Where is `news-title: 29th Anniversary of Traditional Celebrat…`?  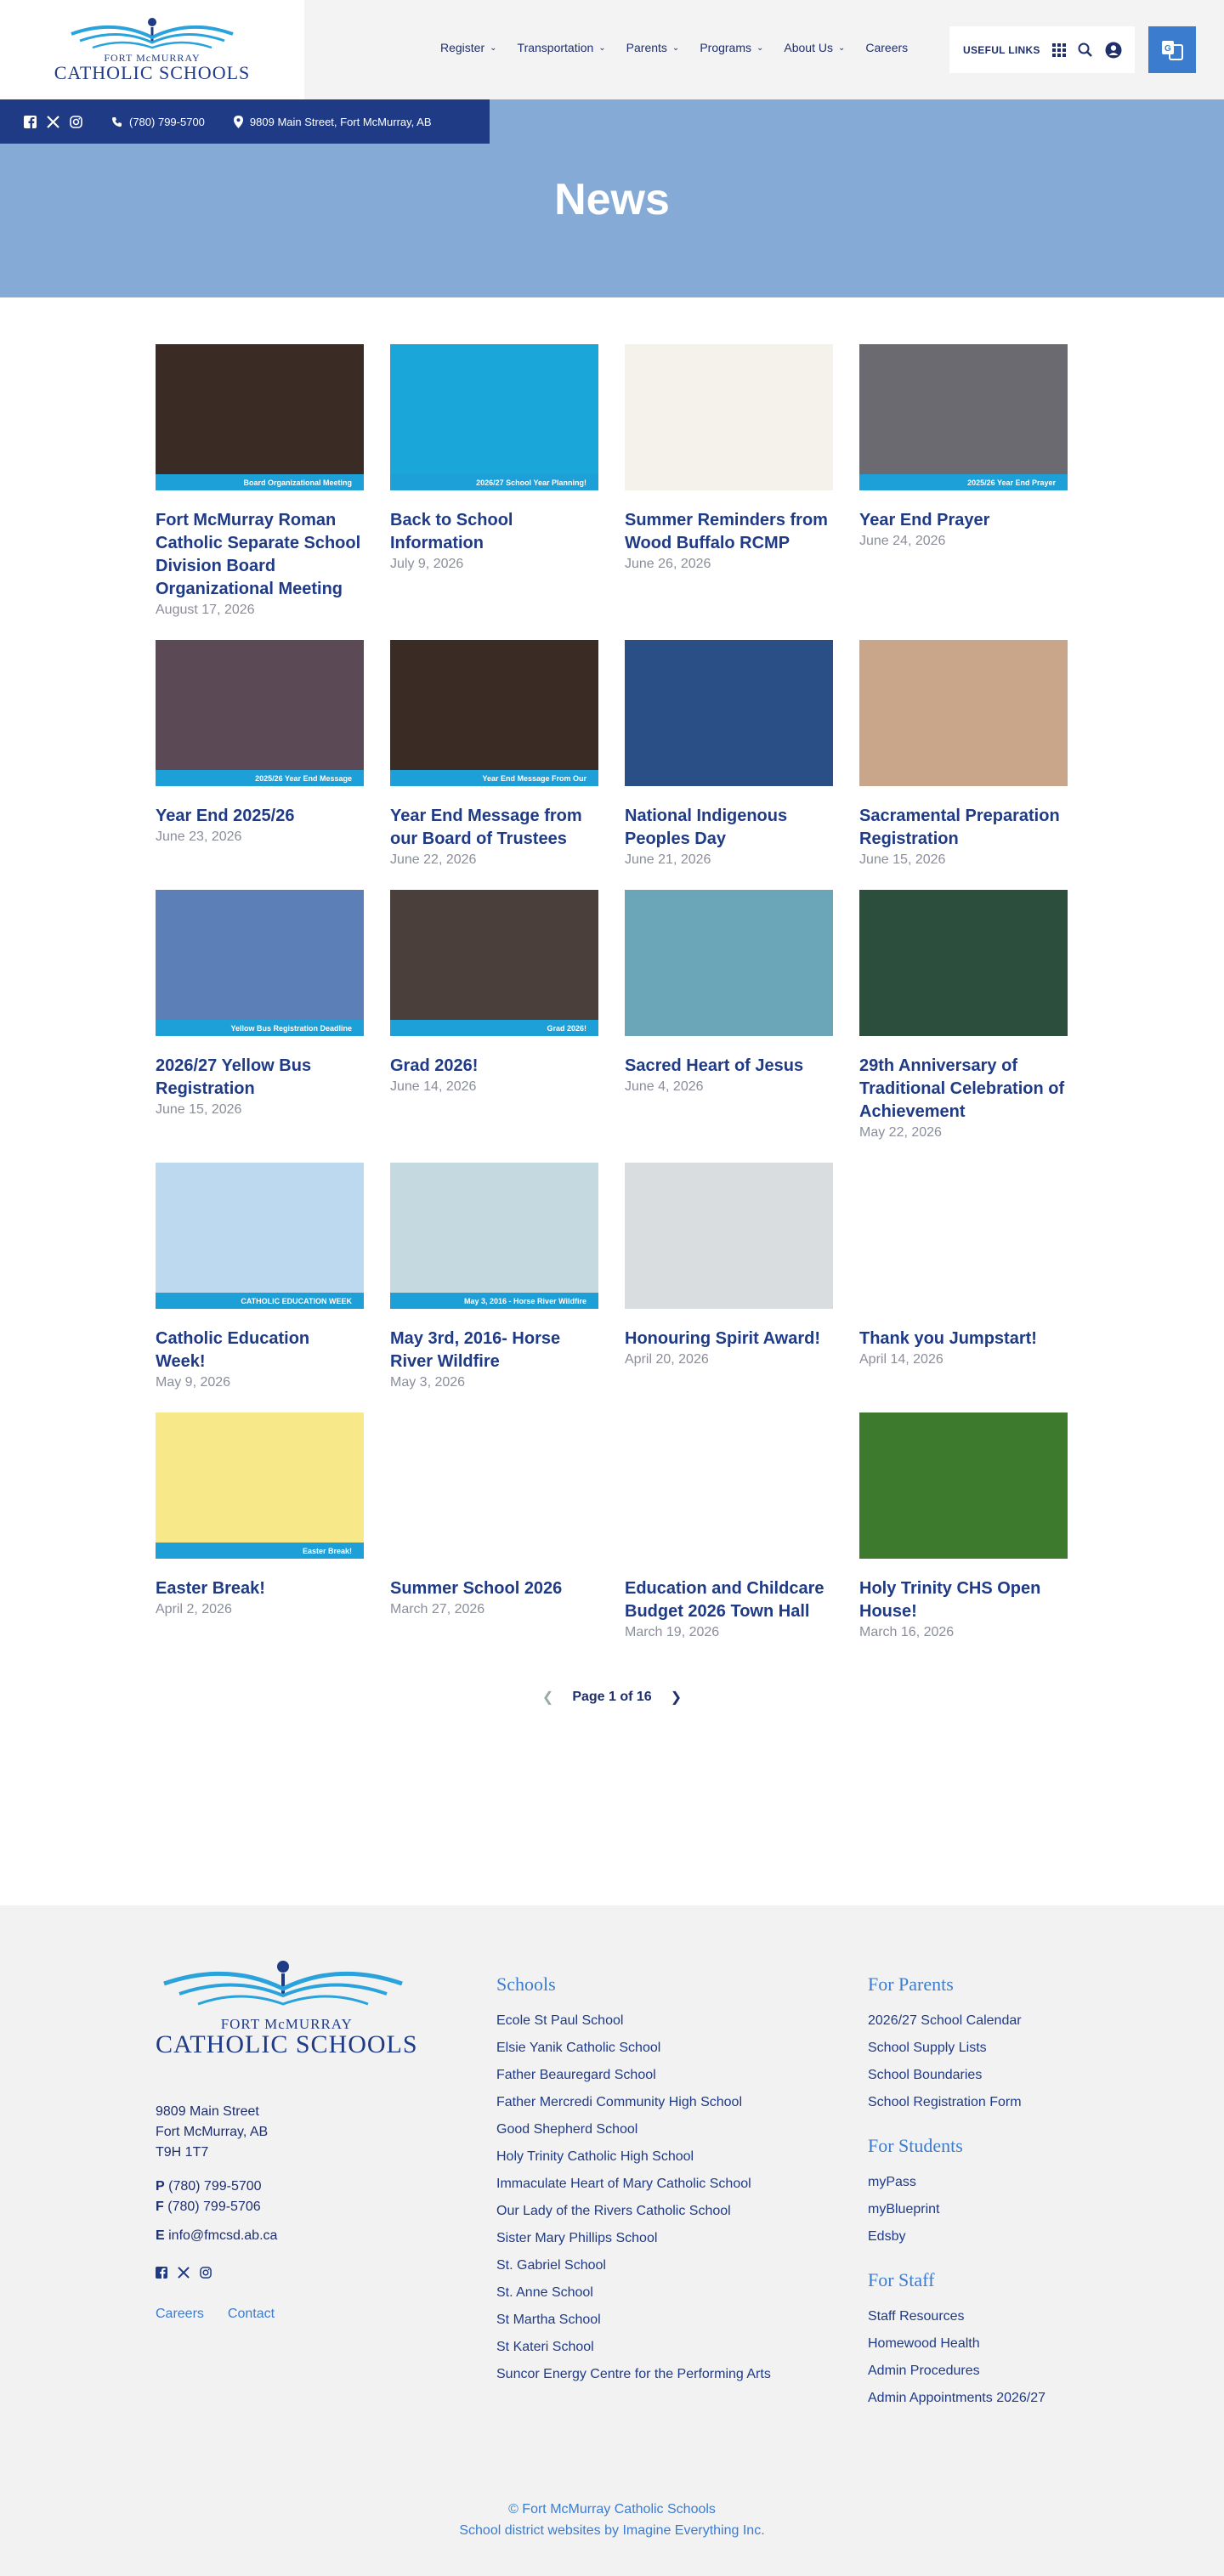
news-title: 29th Anniversary of Traditional Celebrat… is located at coordinates (963, 1089).